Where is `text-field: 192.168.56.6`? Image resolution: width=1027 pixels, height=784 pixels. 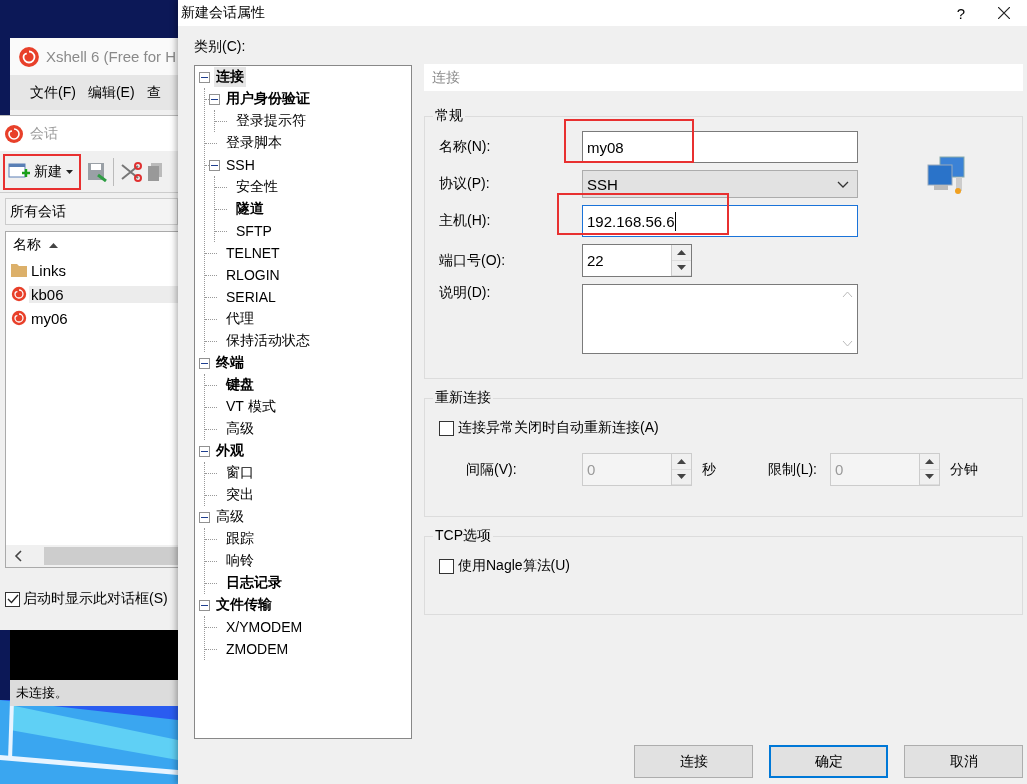 text-field: 192.168.56.6 is located at coordinates (720, 221).